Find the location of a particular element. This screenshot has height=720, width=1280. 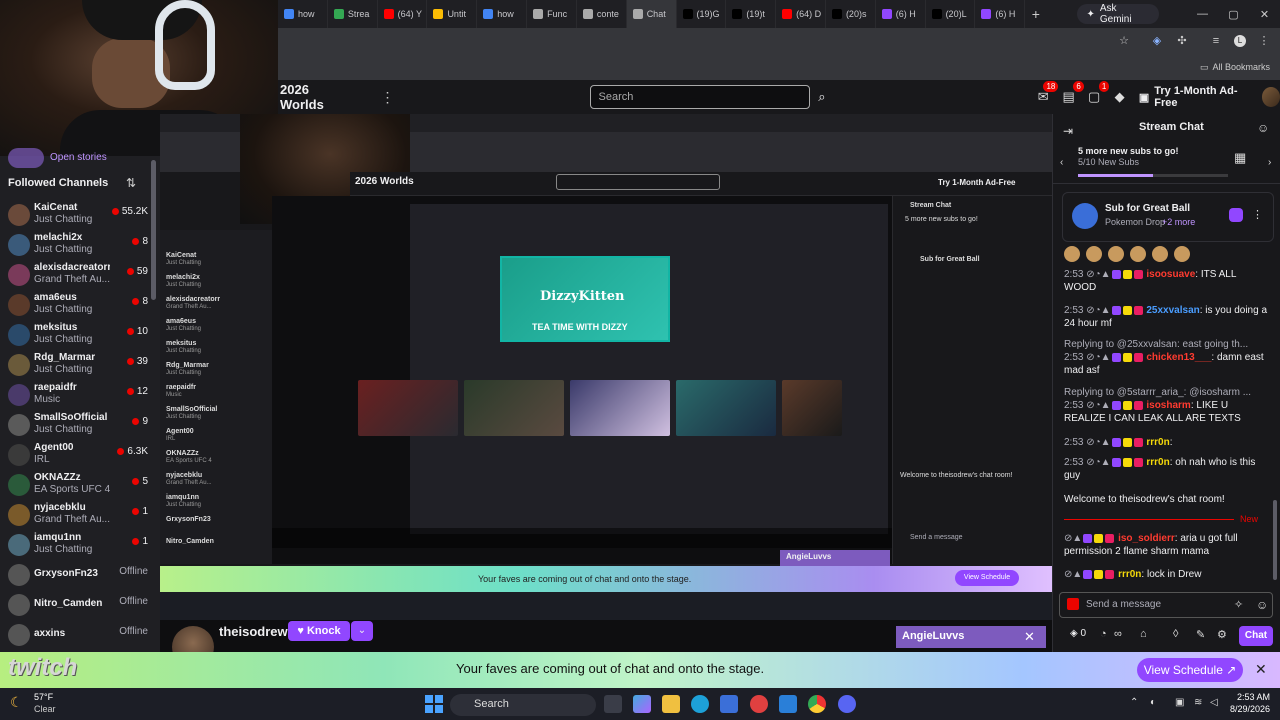

chat-message: 2:53 ⊘◔▲ rrr0n: oh nah who is this guy is located at coordinates (1166, 469).